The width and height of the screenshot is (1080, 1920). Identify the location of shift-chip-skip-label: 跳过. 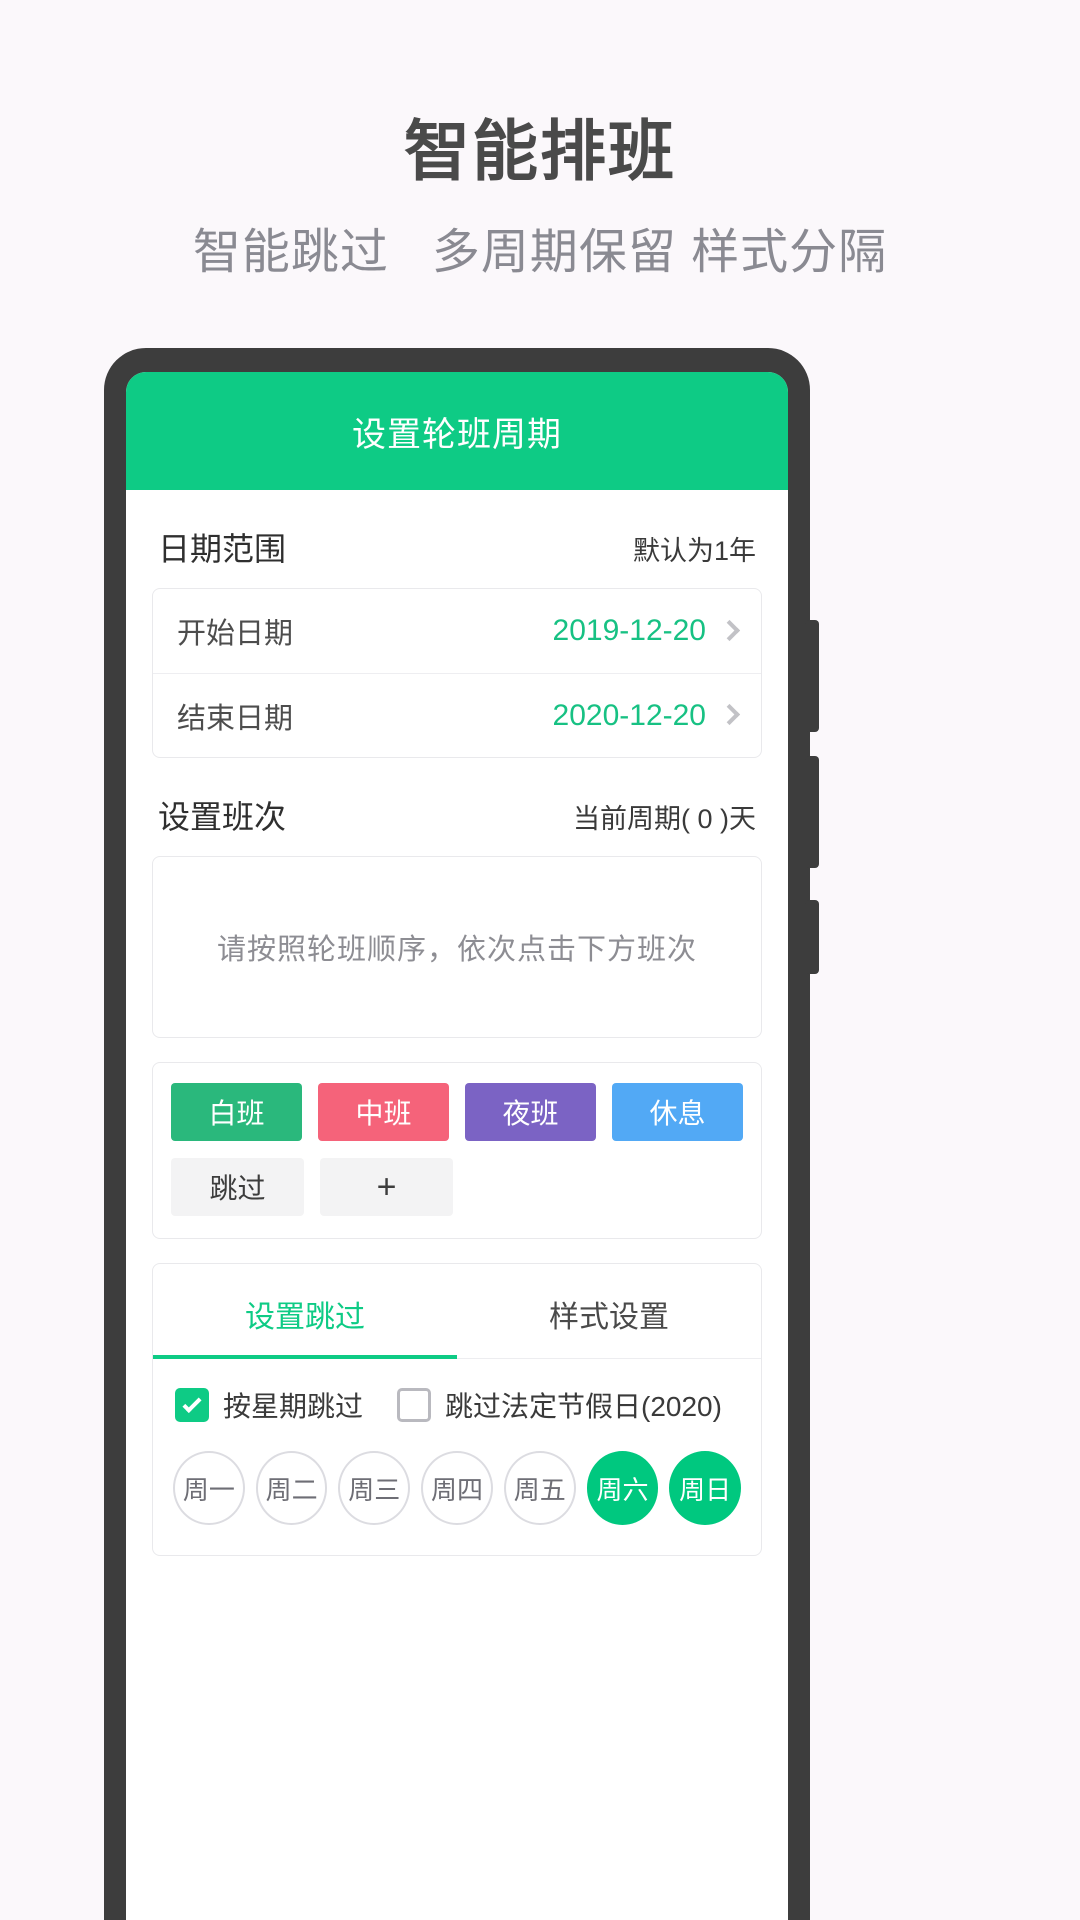
(237, 1188).